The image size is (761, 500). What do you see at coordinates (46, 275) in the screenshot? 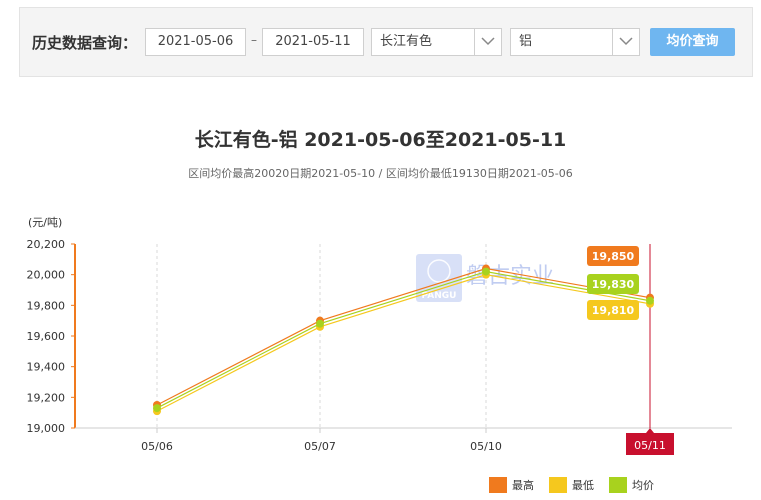
I see `y-tick-label: 20,000` at bounding box center [46, 275].